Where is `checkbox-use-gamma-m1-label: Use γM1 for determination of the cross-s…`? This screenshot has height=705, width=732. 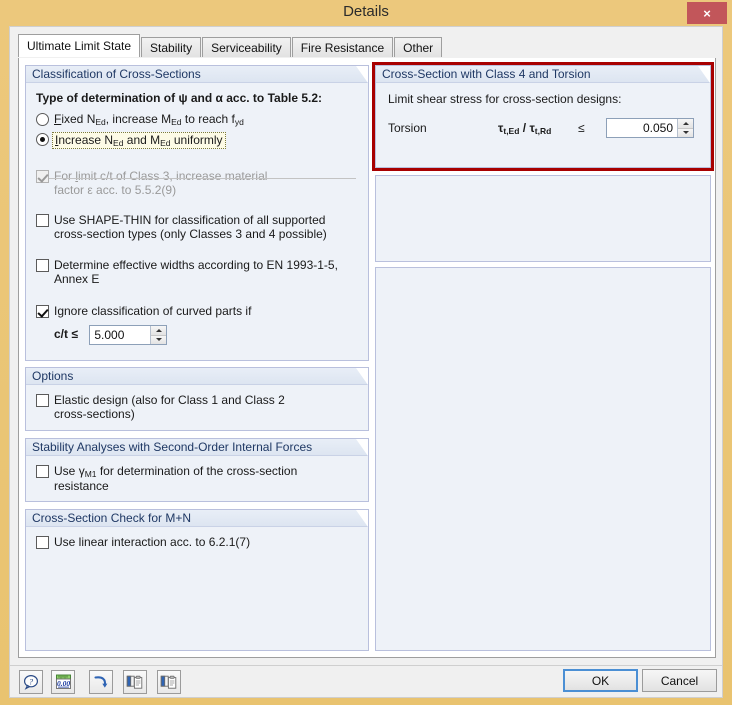 checkbox-use-gamma-m1-label: Use γM1 for determination of the cross-s… is located at coordinates (176, 478).